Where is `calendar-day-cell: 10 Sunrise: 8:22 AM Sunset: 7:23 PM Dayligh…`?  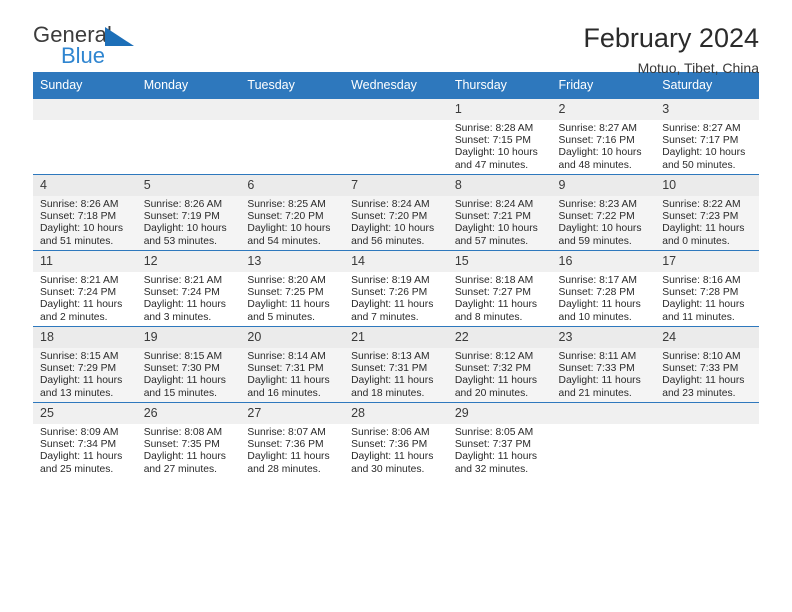
calendar-day-cell: 10 Sunrise: 8:22 AM Sunset: 7:23 PM Dayligh… is located at coordinates (707, 212).